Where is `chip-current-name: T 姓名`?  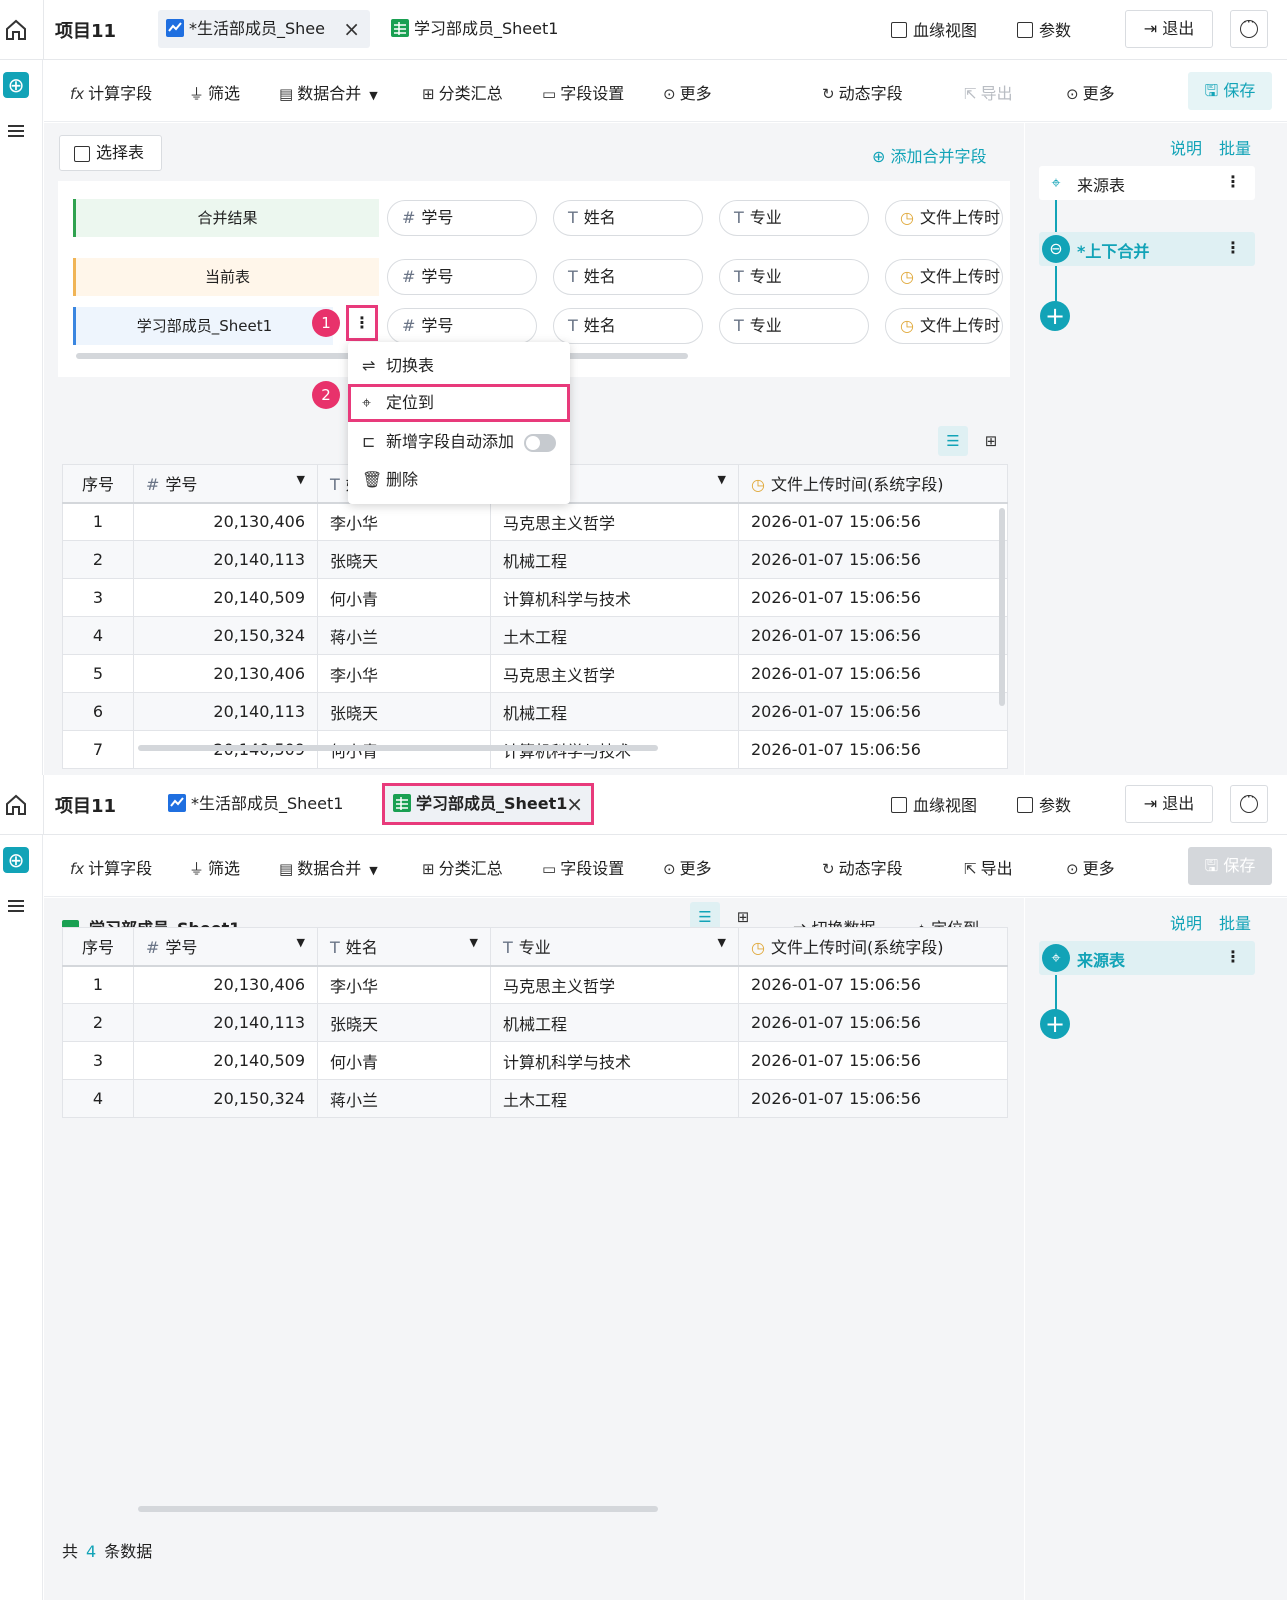 chip-current-name: T 姓名 is located at coordinates (628, 277).